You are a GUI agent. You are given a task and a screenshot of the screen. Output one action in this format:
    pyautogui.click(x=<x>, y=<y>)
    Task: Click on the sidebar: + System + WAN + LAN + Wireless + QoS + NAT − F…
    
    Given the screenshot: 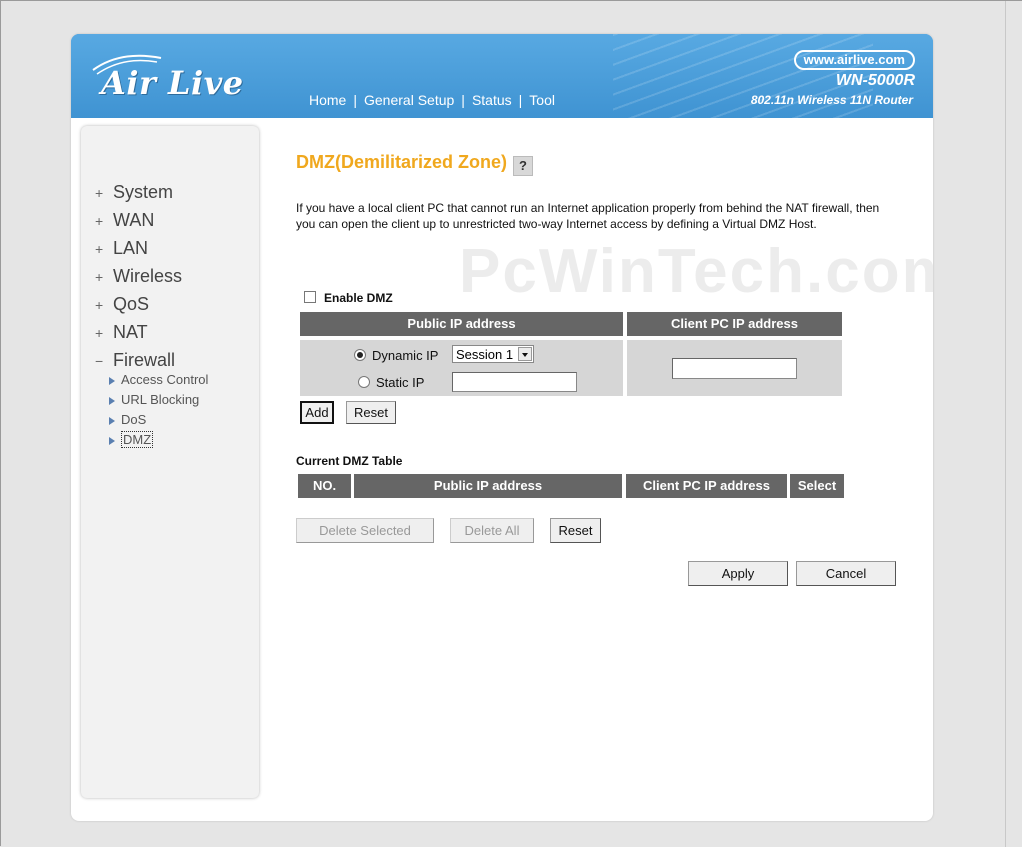 What is the action you would take?
    pyautogui.click(x=170, y=462)
    